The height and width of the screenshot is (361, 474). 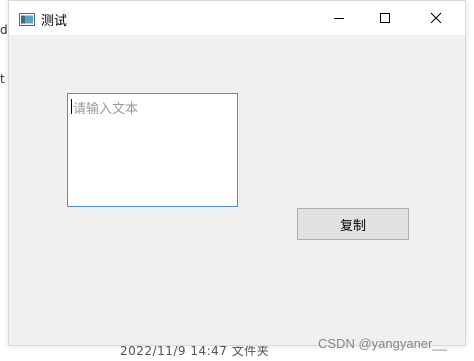 What do you see at coordinates (106, 109) in the screenshot?
I see `text-input-placeholder: 请输入文本` at bounding box center [106, 109].